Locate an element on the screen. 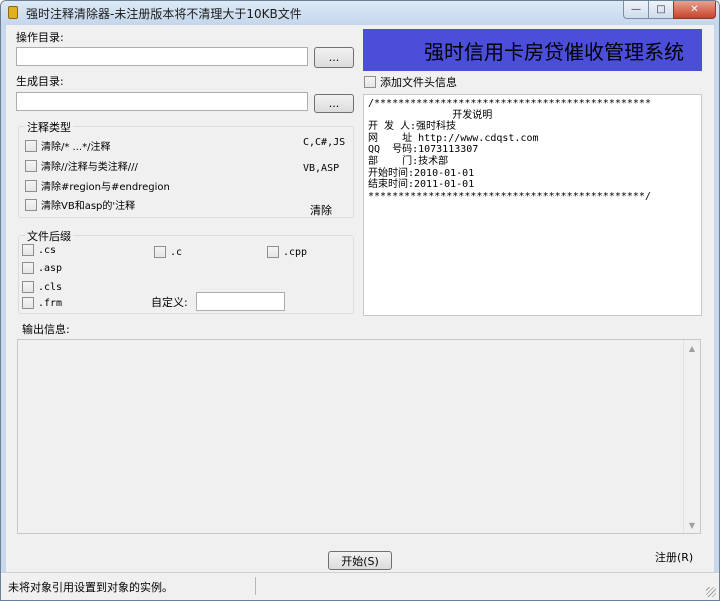 This screenshot has height=601, width=720. ext-cs-checkbox: .cs is located at coordinates (39, 250).